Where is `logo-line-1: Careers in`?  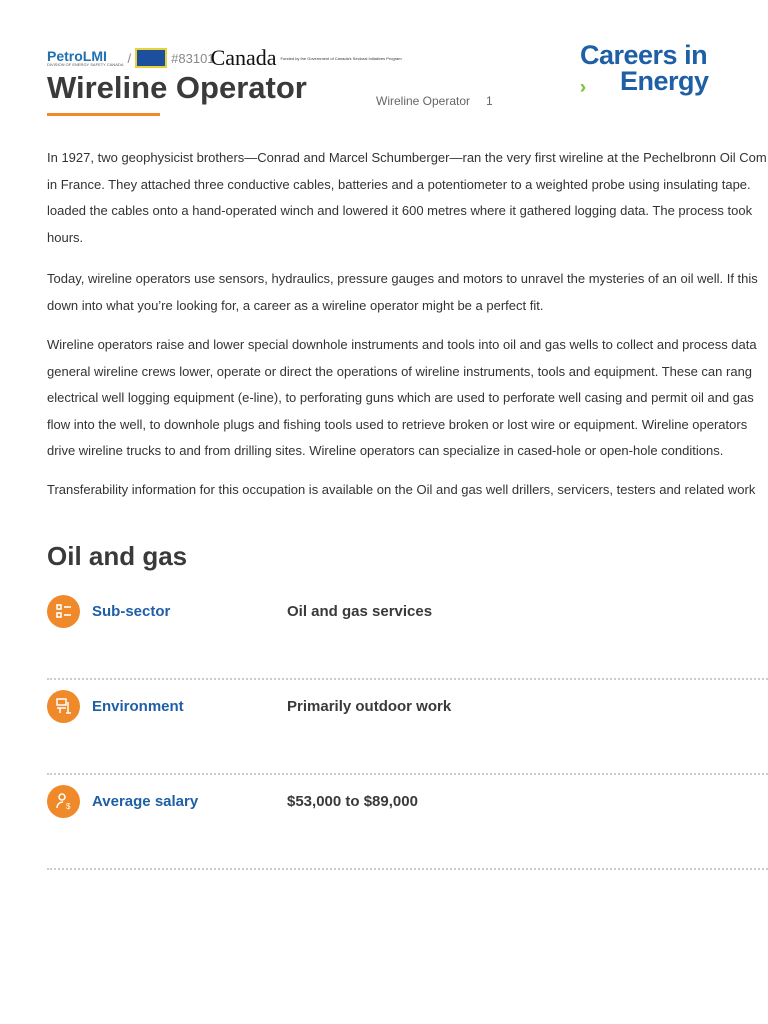
logo-line-1: Careers in is located at coordinates (644, 55).